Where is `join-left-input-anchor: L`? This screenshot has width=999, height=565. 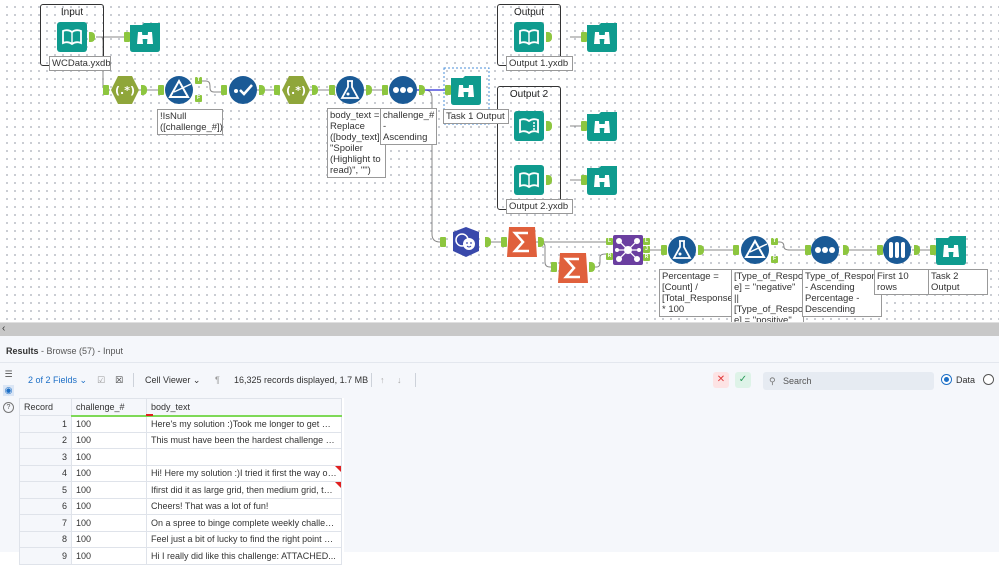 join-left-input-anchor: L is located at coordinates (609, 241).